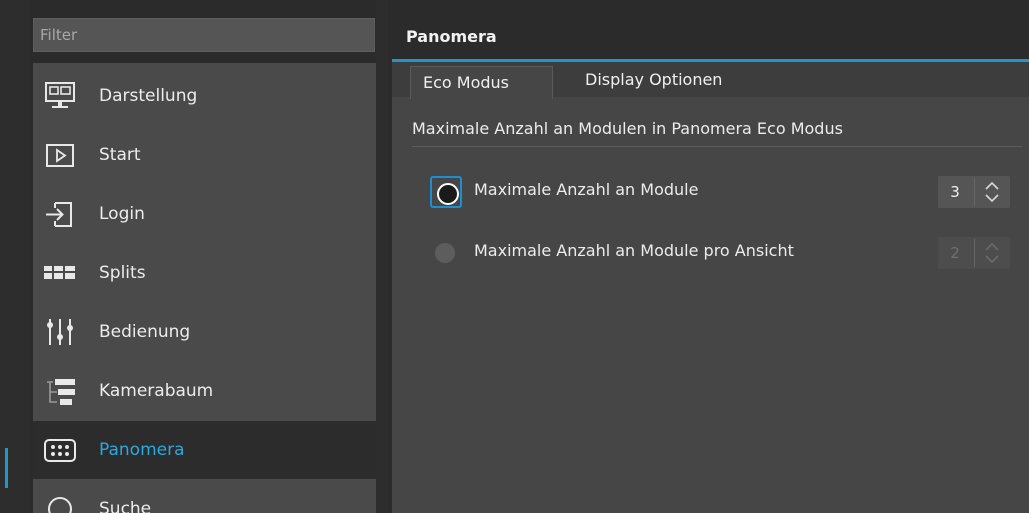  Describe the element at coordinates (725, 192) in the screenshot. I see `option-max-modules: Maximale Anzahl an Module 3` at that location.